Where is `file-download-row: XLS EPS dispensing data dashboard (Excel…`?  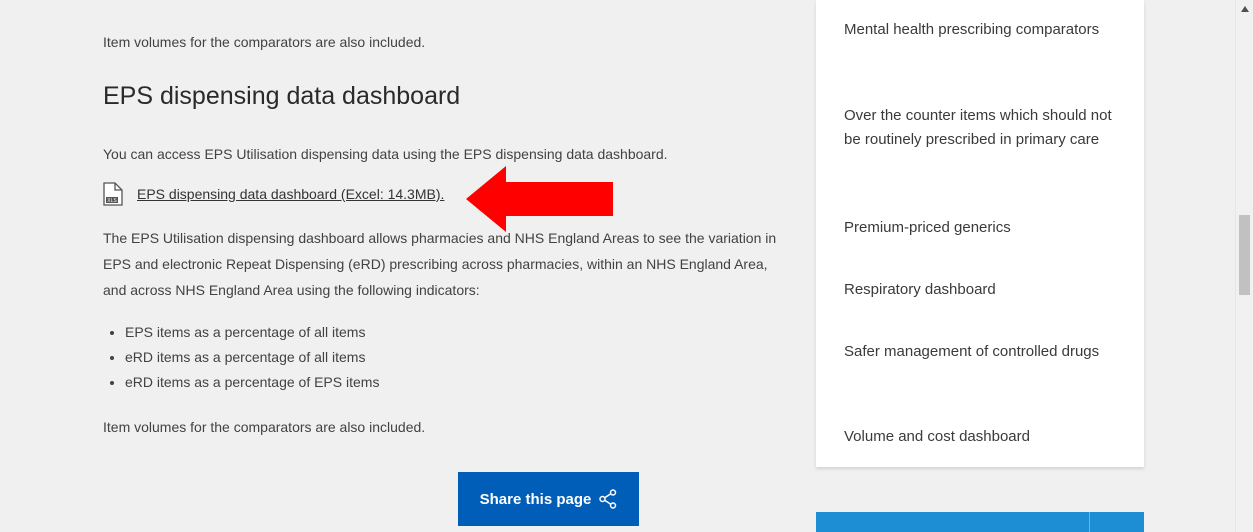
file-download-row: XLS EPS dispensing data dashboard (Excel… is located at coordinates (273, 194).